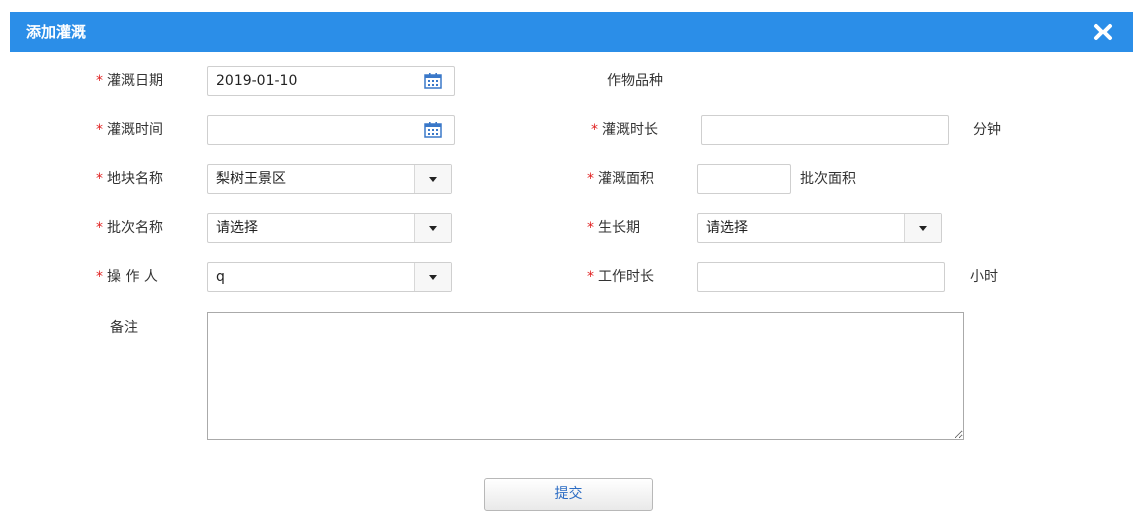 This screenshot has height=516, width=1140. I want to click on growth-stage-value: 请选择, so click(727, 228).